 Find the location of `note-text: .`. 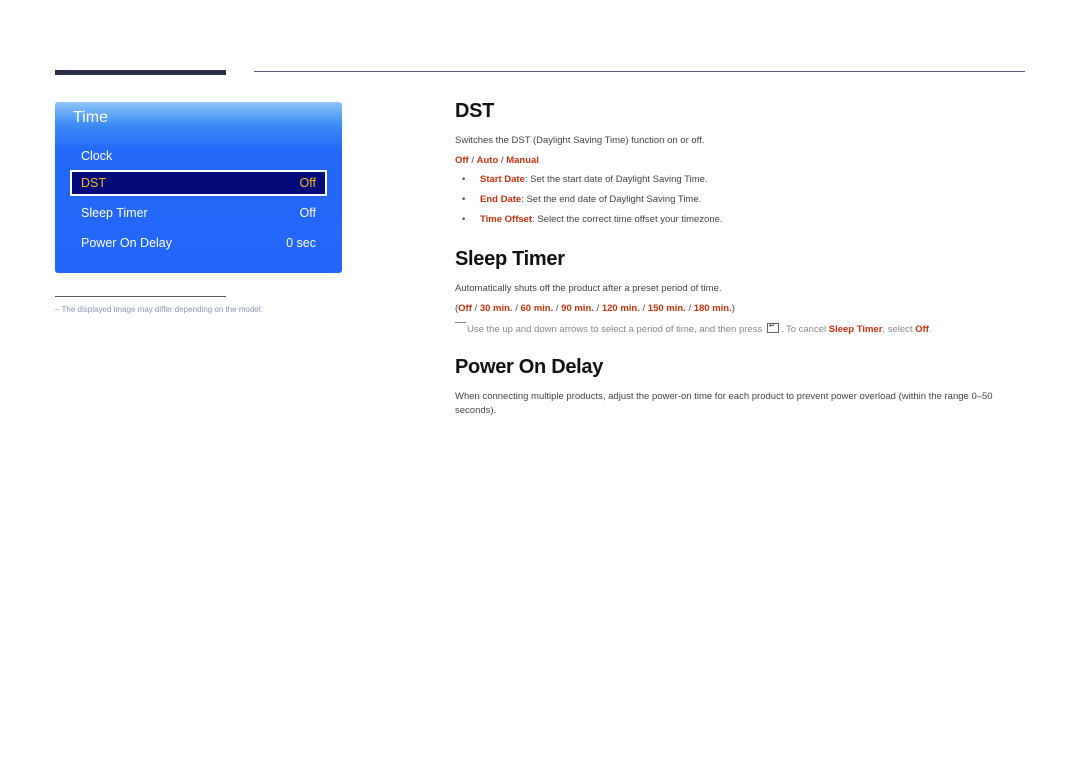

note-text: . is located at coordinates (930, 329).